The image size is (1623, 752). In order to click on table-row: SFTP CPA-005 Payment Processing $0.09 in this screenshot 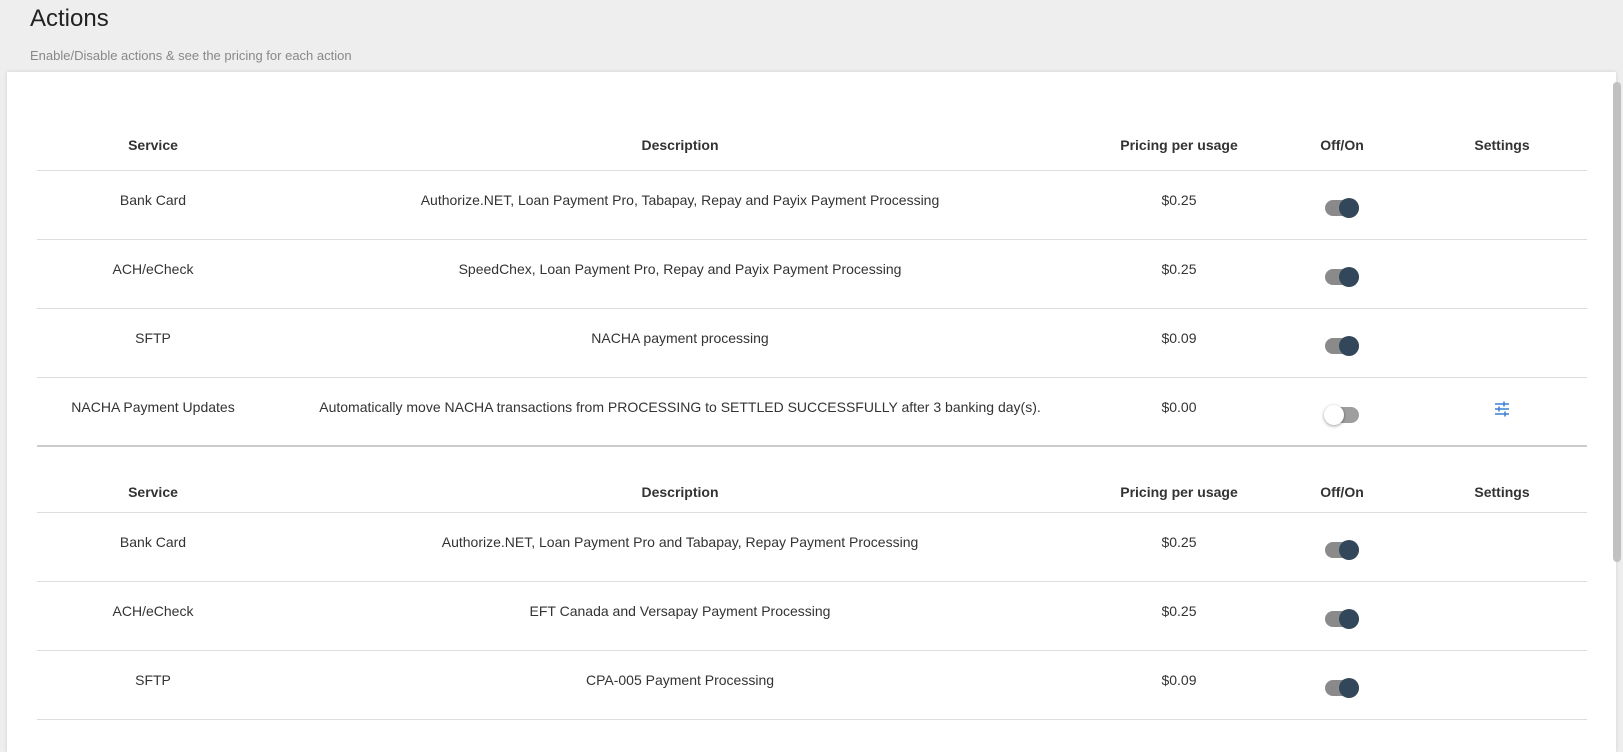, I will do `click(812, 685)`.